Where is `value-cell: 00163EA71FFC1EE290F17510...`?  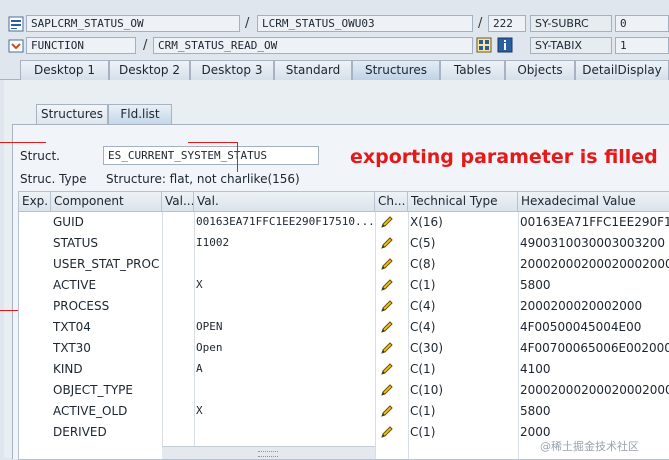 value-cell: 00163EA71FFC1EE290F17510... is located at coordinates (285, 221).